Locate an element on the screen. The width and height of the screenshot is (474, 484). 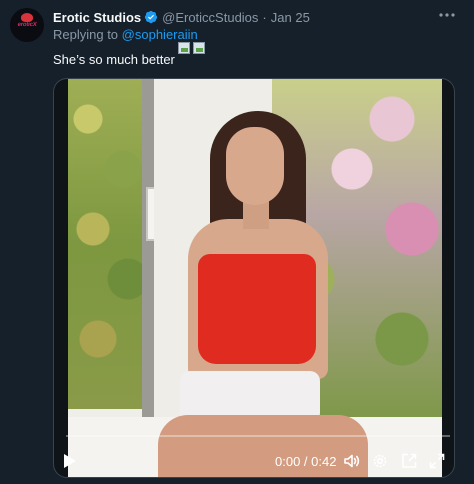
tweet-text: She’s so much better is located at coordinates (129, 54).